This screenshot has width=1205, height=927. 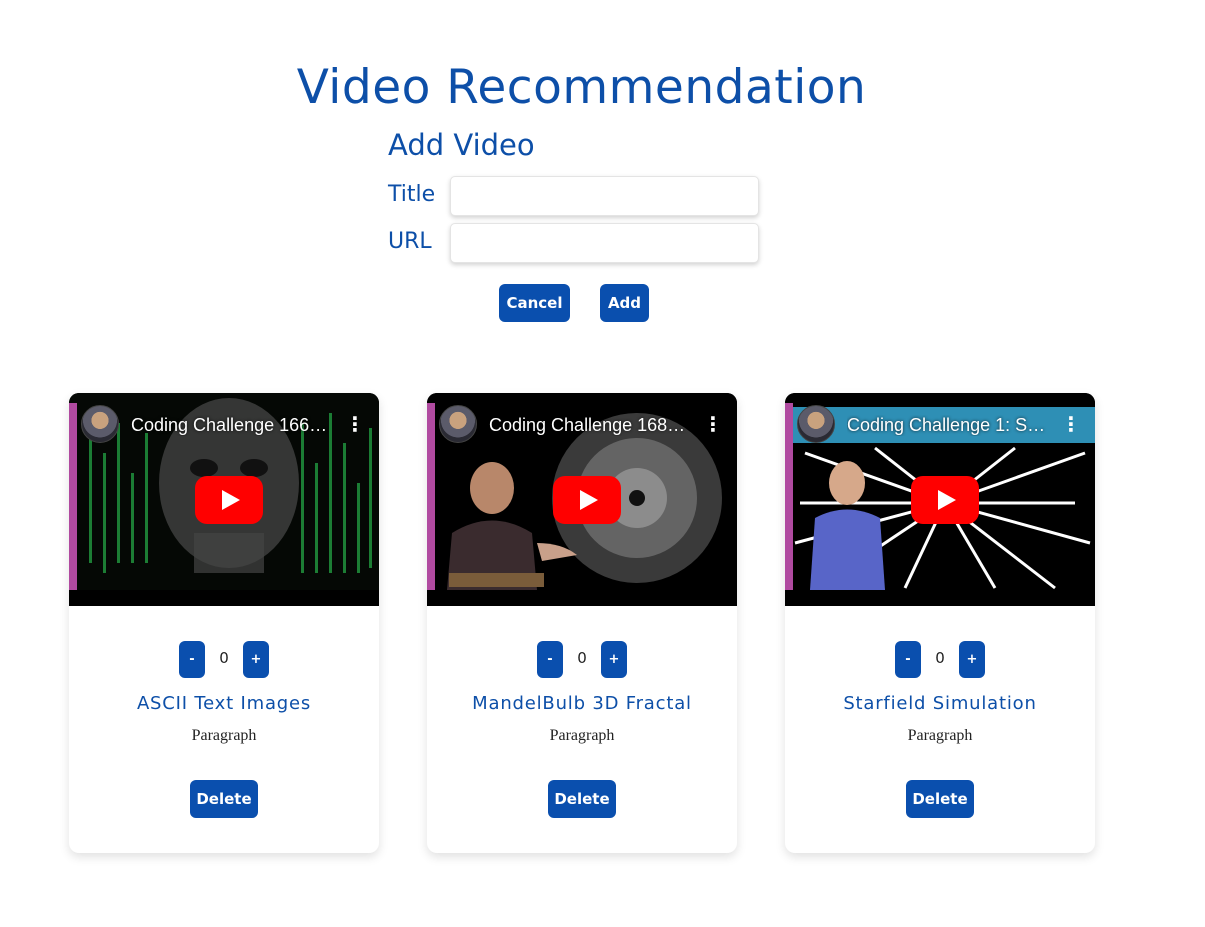 I want to click on video-player: Coding Challenge 166: … ⋮, so click(x=224, y=499).